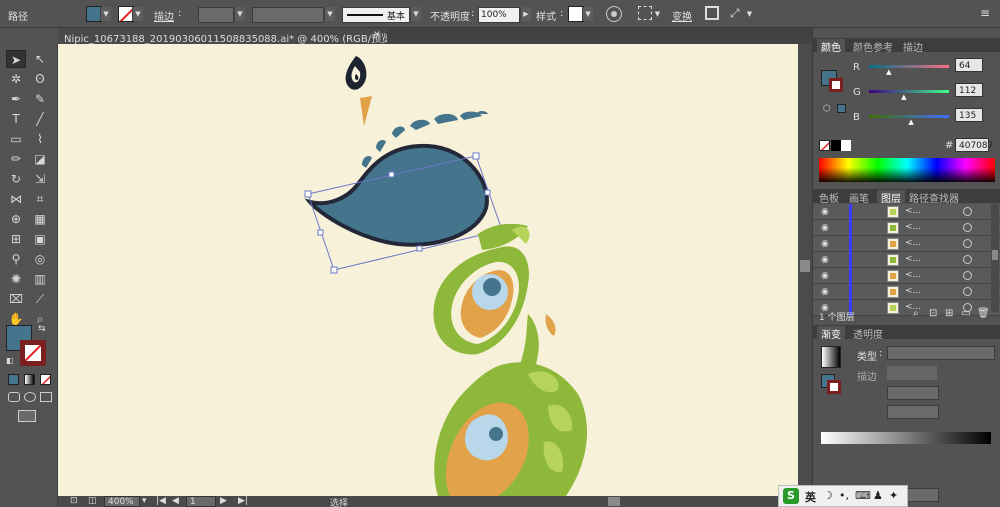  Describe the element at coordinates (841, 108) in the screenshot. I see `web-safe-swatch` at that location.